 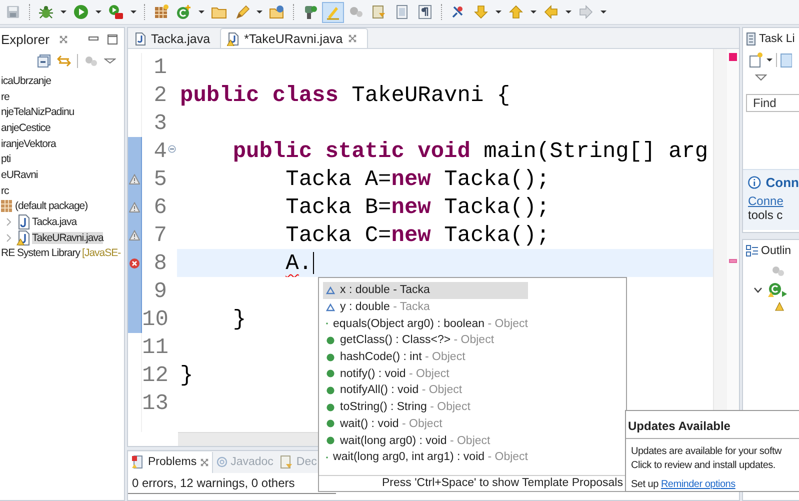 What do you see at coordinates (62, 96) in the screenshot?
I see `tree-item: re` at bounding box center [62, 96].